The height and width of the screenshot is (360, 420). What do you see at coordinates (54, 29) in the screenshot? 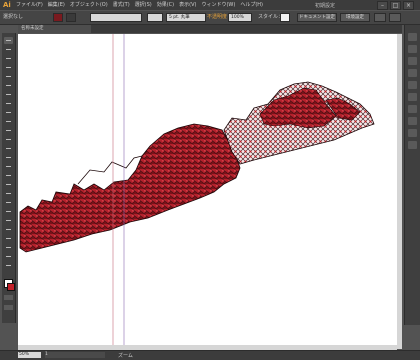
I see `tab-document: 名称未設定` at bounding box center [54, 29].